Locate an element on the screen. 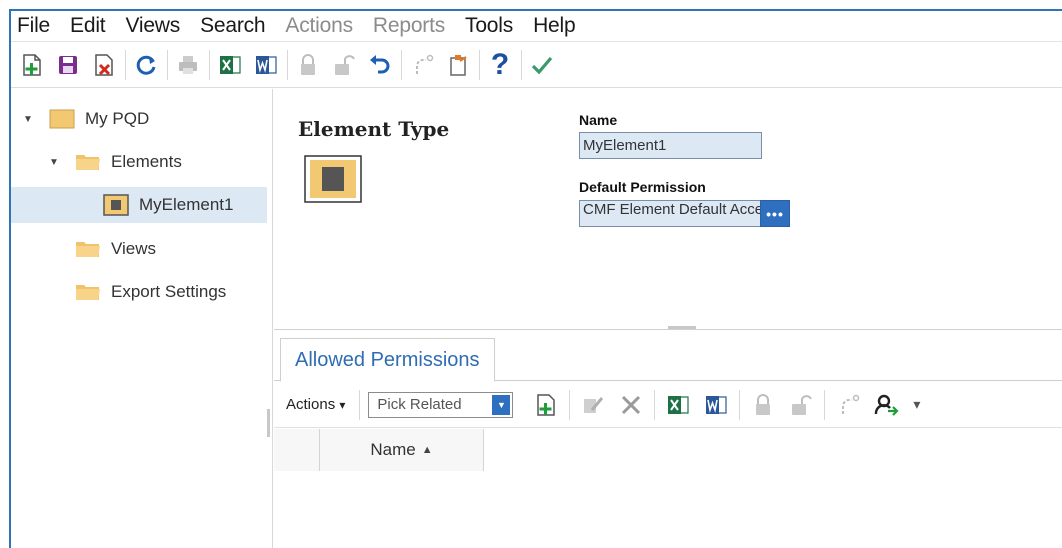 The width and height of the screenshot is (1062, 548). edit-icon is located at coordinates (594, 404).